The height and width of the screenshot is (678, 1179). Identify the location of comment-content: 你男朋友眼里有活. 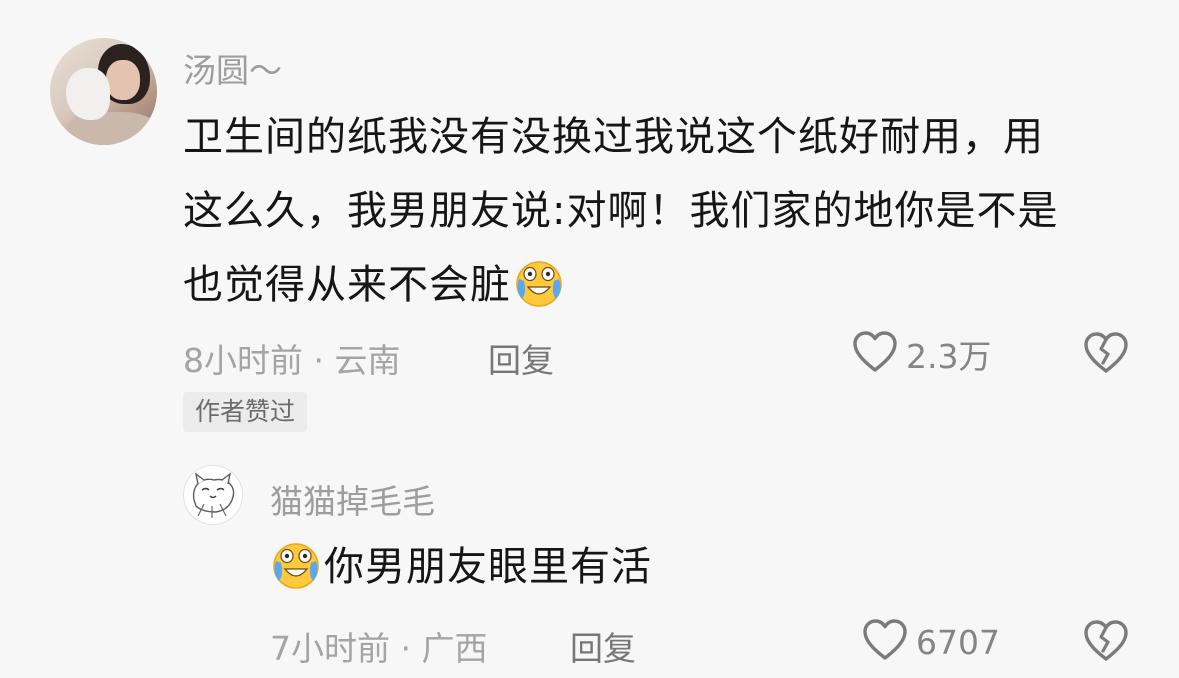
(461, 567).